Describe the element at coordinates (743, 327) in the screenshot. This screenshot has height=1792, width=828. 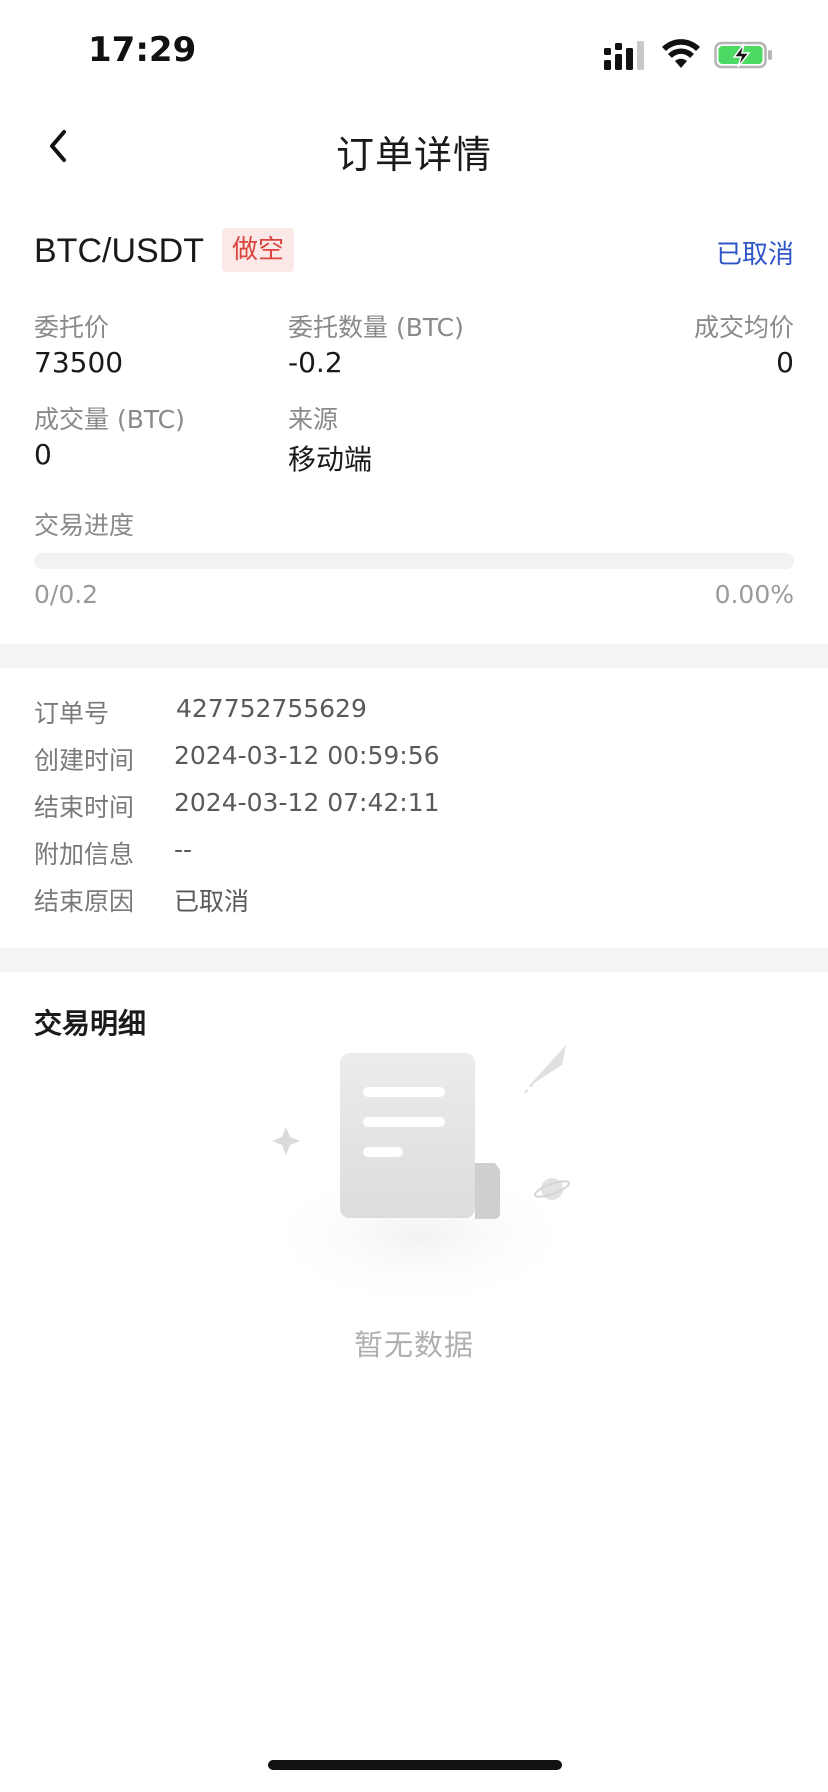
I see `avg-price-label: 成交均价` at that location.